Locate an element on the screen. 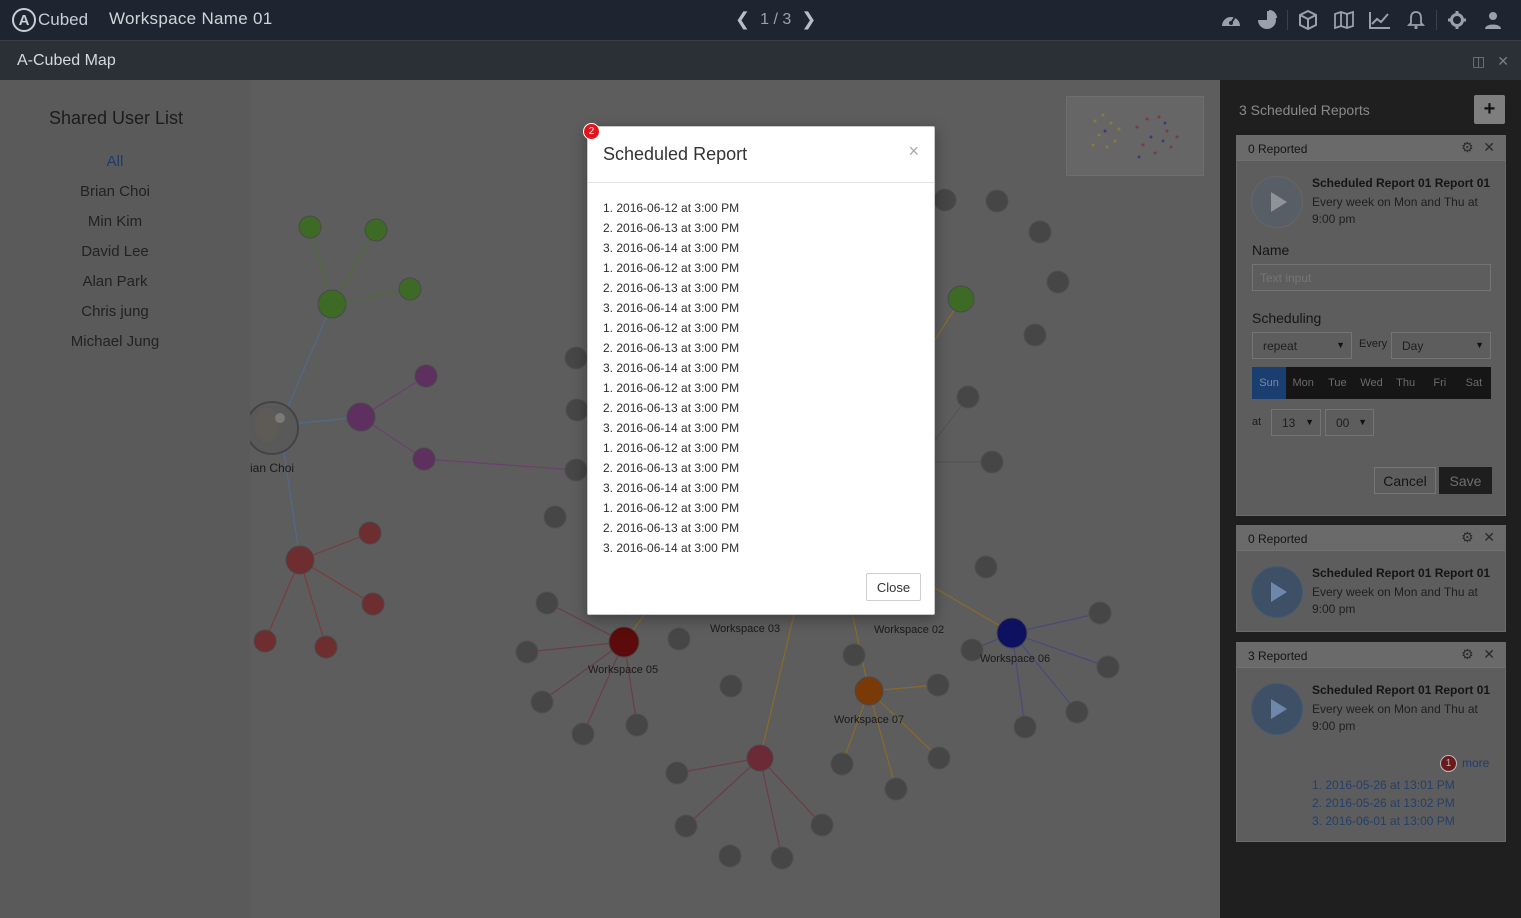  window-controls: ◫ ✕ is located at coordinates (1490, 61).